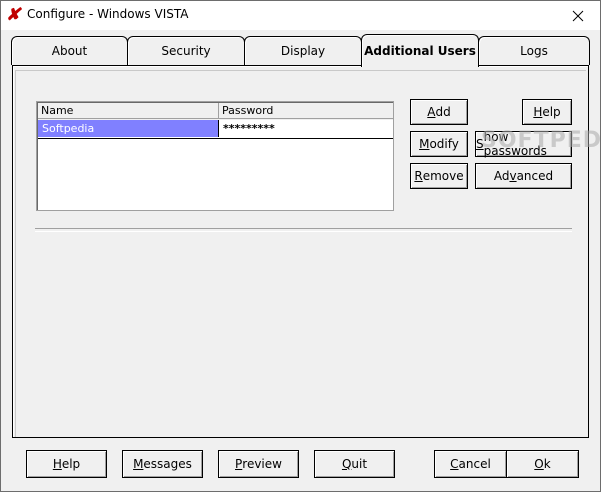  I want to click on users-list-header: Name Password, so click(215, 111).